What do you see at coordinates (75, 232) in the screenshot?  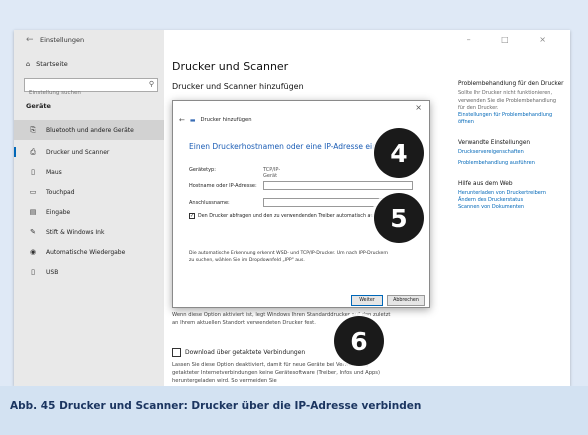 I see `sidebar-item-label: Stift & Windows Ink` at bounding box center [75, 232].